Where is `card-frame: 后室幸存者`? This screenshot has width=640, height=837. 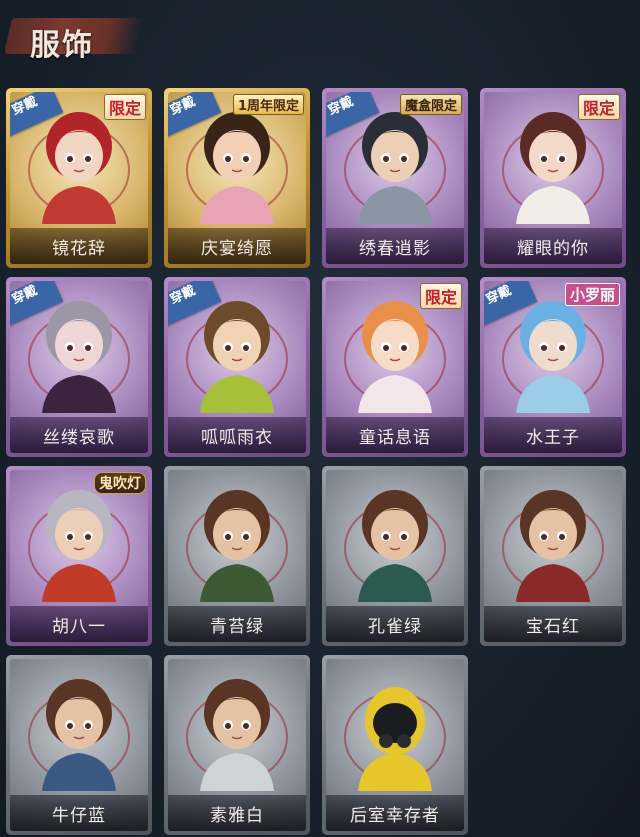
card-frame: 后室幸存者 is located at coordinates (395, 745).